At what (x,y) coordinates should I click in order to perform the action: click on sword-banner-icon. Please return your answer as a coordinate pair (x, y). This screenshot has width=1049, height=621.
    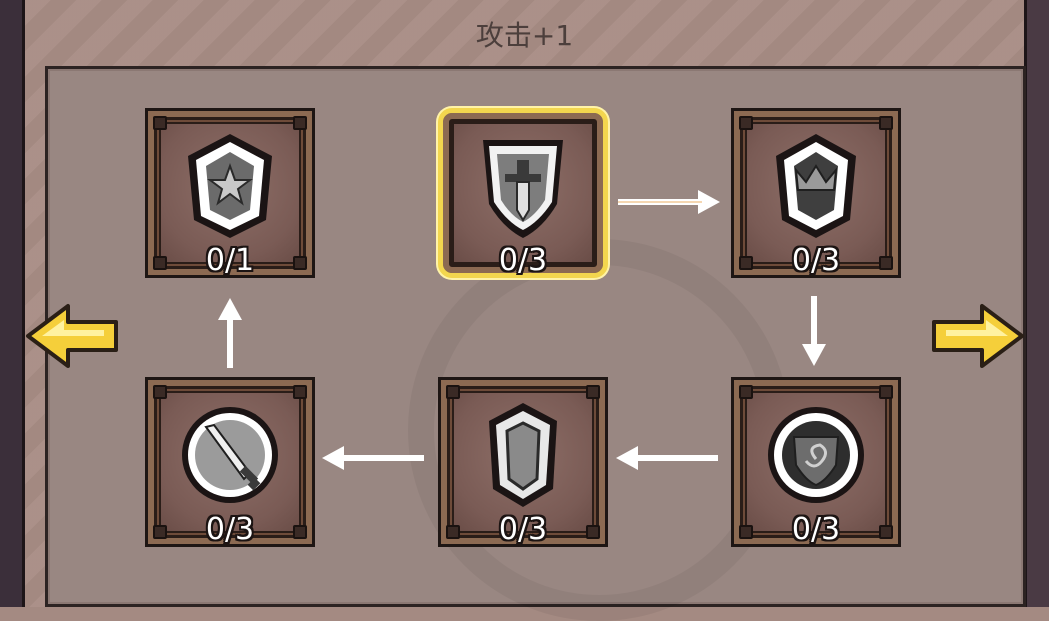
    Looking at the image, I should click on (523, 189).